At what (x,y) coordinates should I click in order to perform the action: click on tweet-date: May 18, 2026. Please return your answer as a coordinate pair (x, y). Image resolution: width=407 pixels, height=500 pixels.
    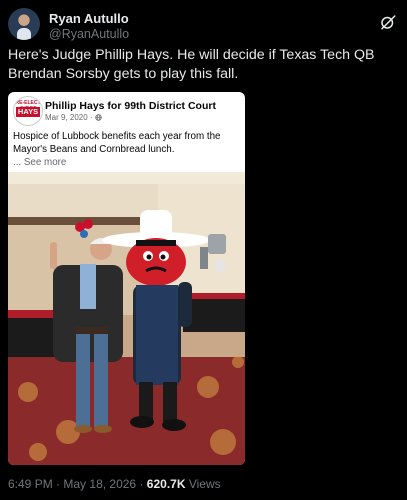
    Looking at the image, I should click on (99, 484).